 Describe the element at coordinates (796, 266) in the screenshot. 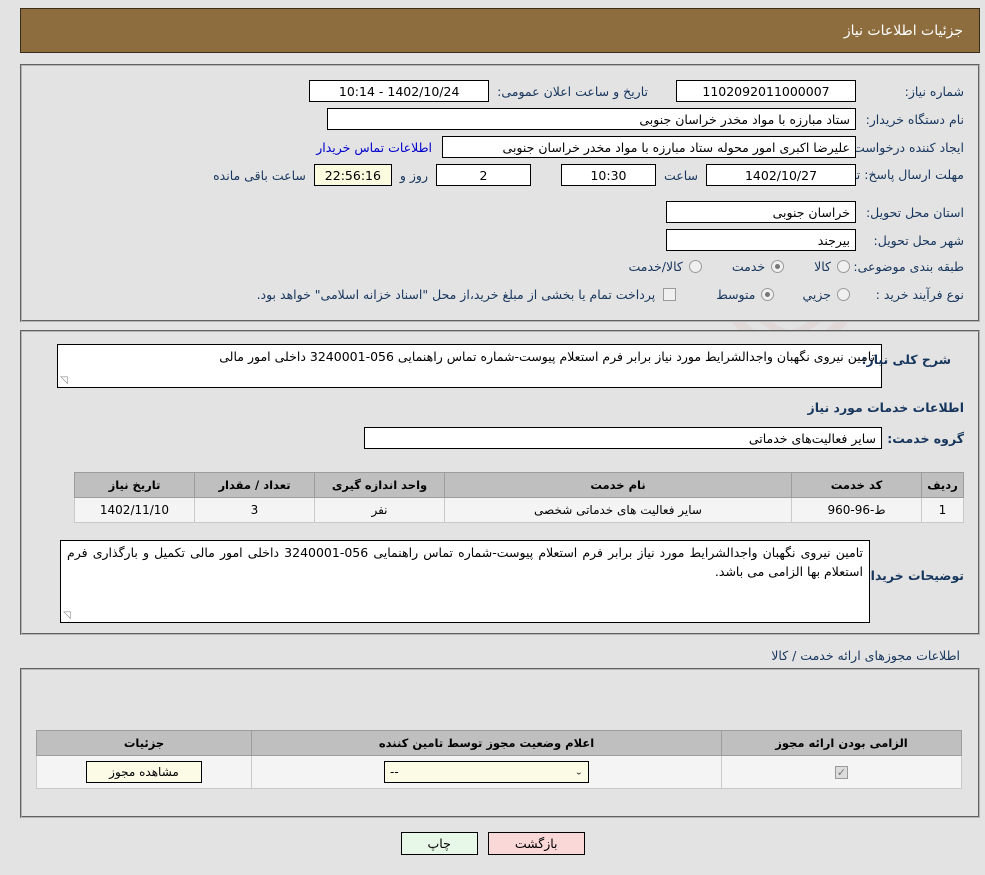

I see `category-row: طبقه بندی موضوعی: کالا خدمت کالا/خدمت` at that location.